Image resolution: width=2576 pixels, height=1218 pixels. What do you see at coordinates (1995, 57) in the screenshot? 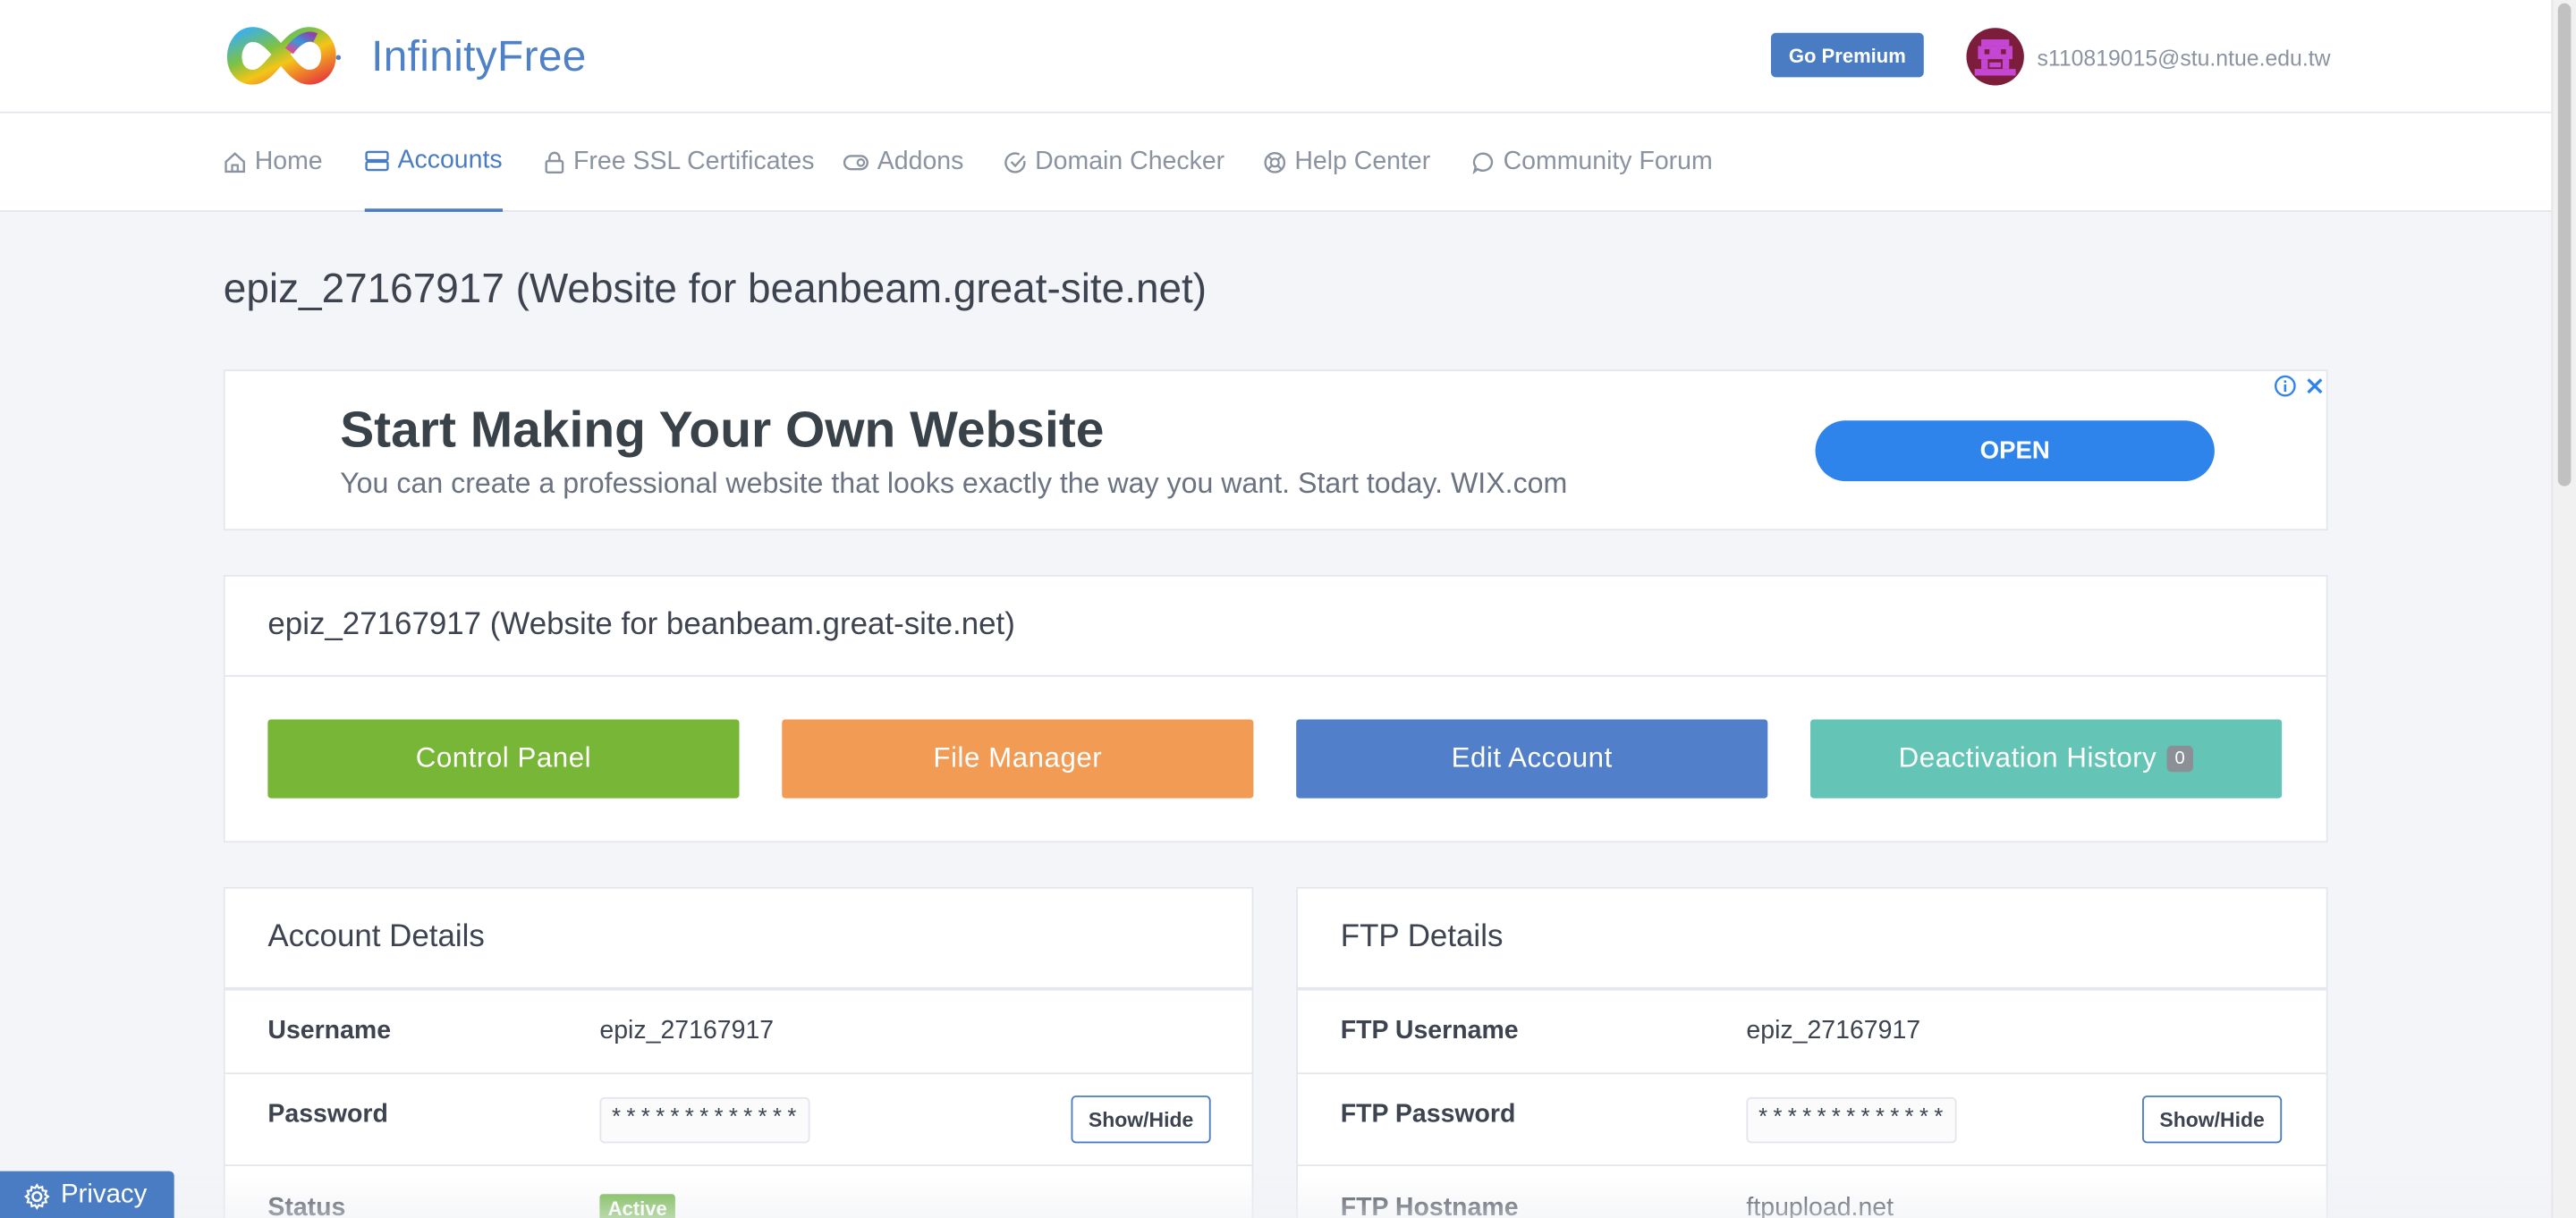
I see `avatar` at bounding box center [1995, 57].